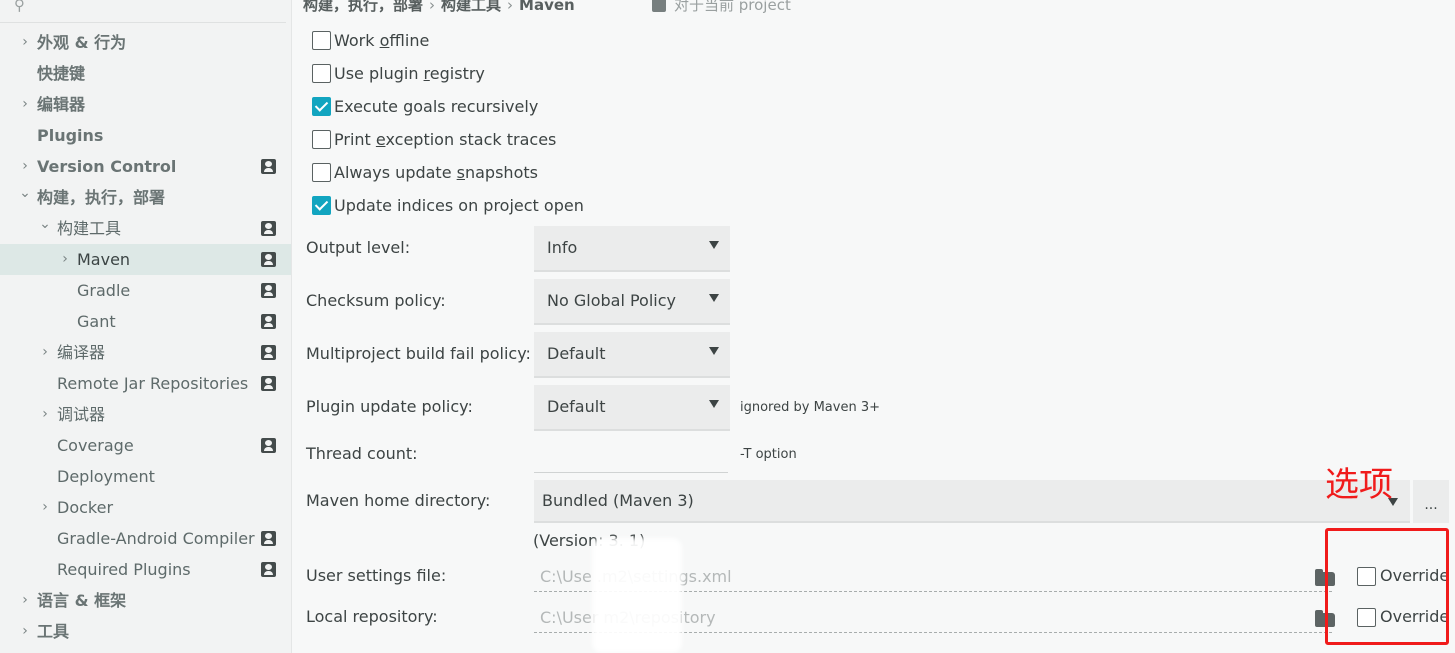 The height and width of the screenshot is (653, 1455). Describe the element at coordinates (1359, 485) in the screenshot. I see `annotation-label: 选项` at that location.